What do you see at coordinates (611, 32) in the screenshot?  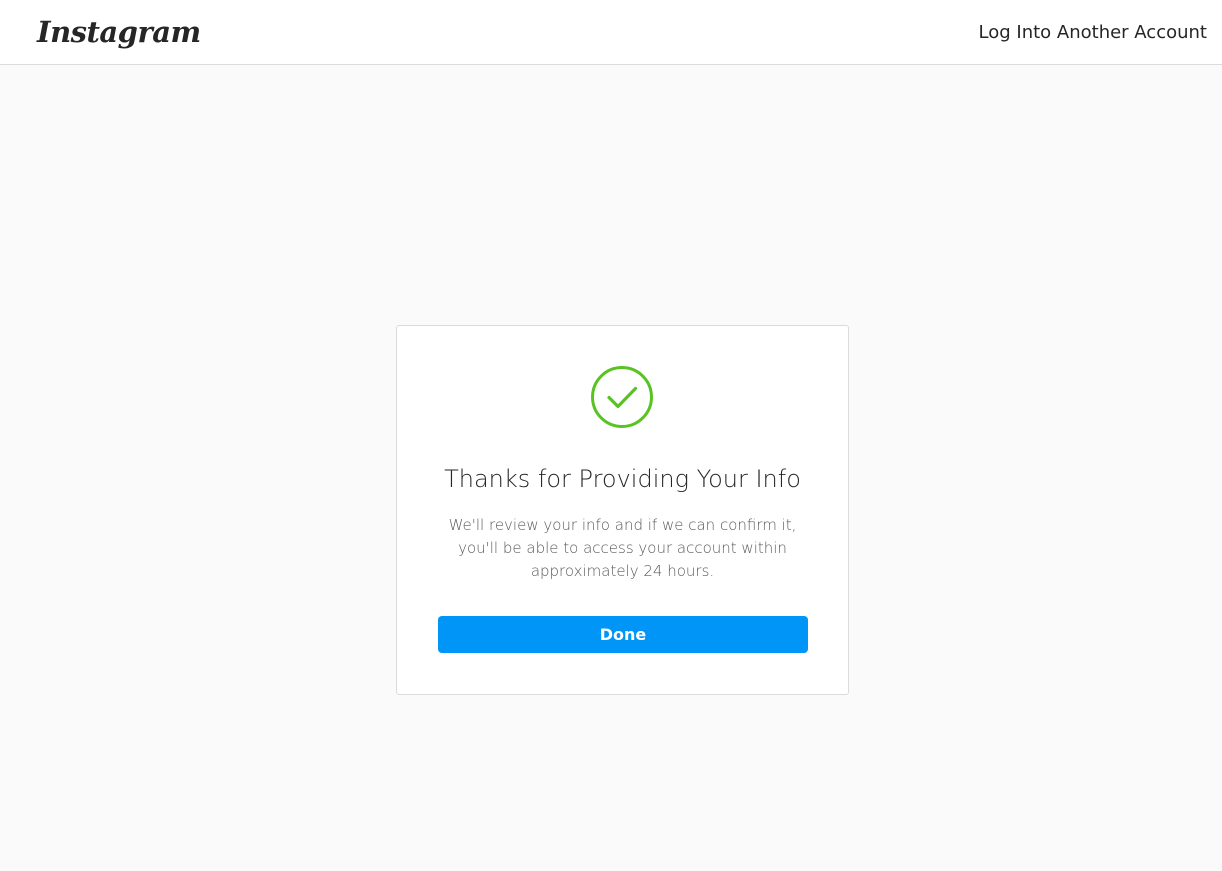 I see `top-navigation-bar: Instagram Log Into Another Account` at bounding box center [611, 32].